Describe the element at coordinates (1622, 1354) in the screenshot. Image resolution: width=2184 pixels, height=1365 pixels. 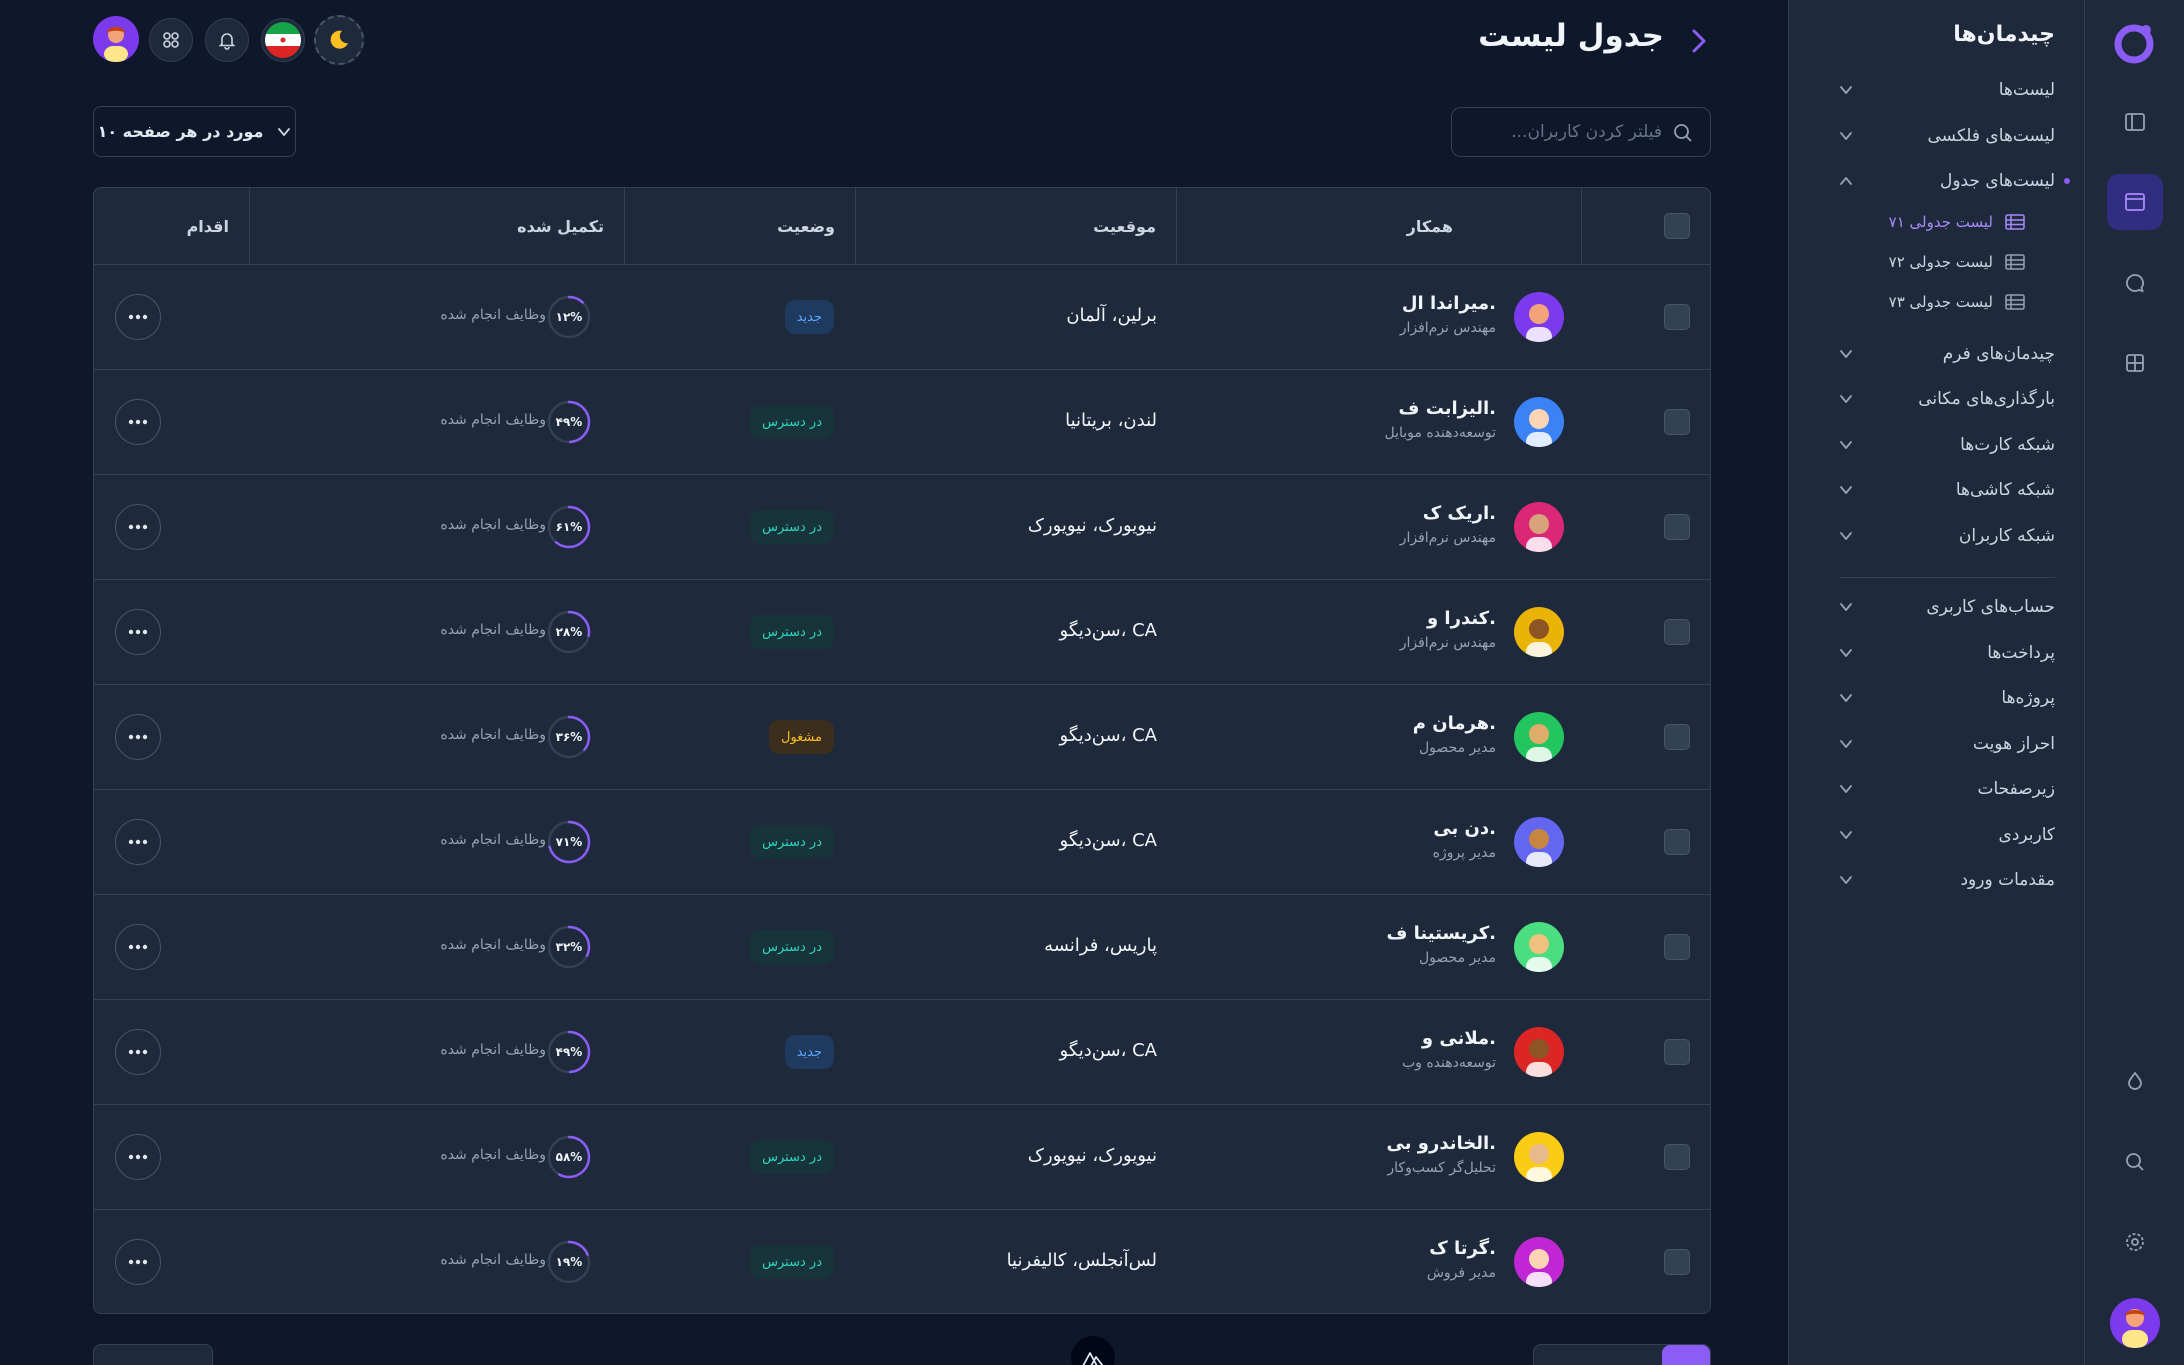
I see `pagination` at that location.